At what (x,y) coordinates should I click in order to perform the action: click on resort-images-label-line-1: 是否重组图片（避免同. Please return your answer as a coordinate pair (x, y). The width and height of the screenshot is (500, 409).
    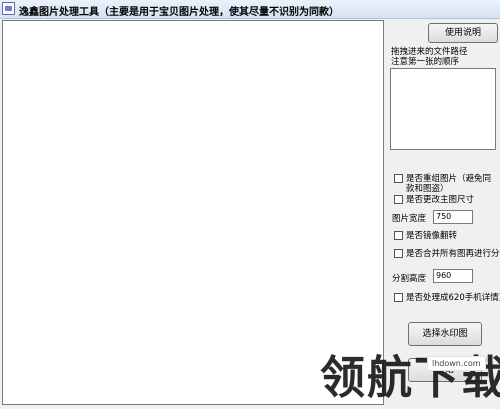
    Looking at the image, I should click on (449, 179).